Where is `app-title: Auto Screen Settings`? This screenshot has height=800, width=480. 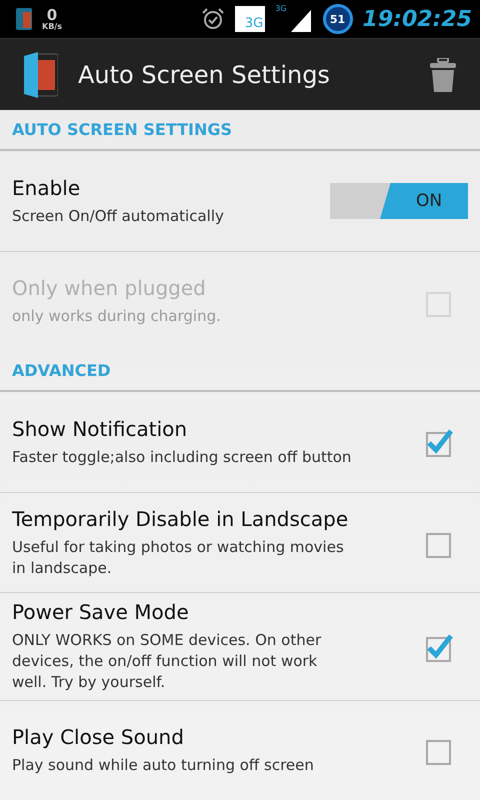 app-title: Auto Screen Settings is located at coordinates (204, 74).